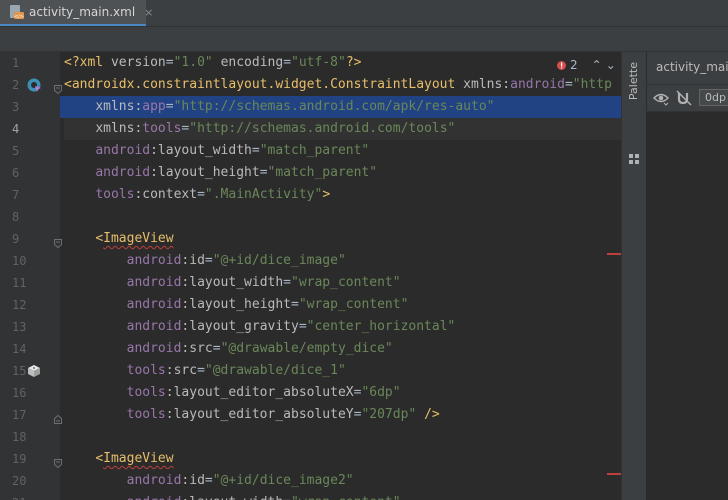  Describe the element at coordinates (586, 65) in the screenshot. I see `inspection-widget: 2 ⌃ ⌄` at that location.